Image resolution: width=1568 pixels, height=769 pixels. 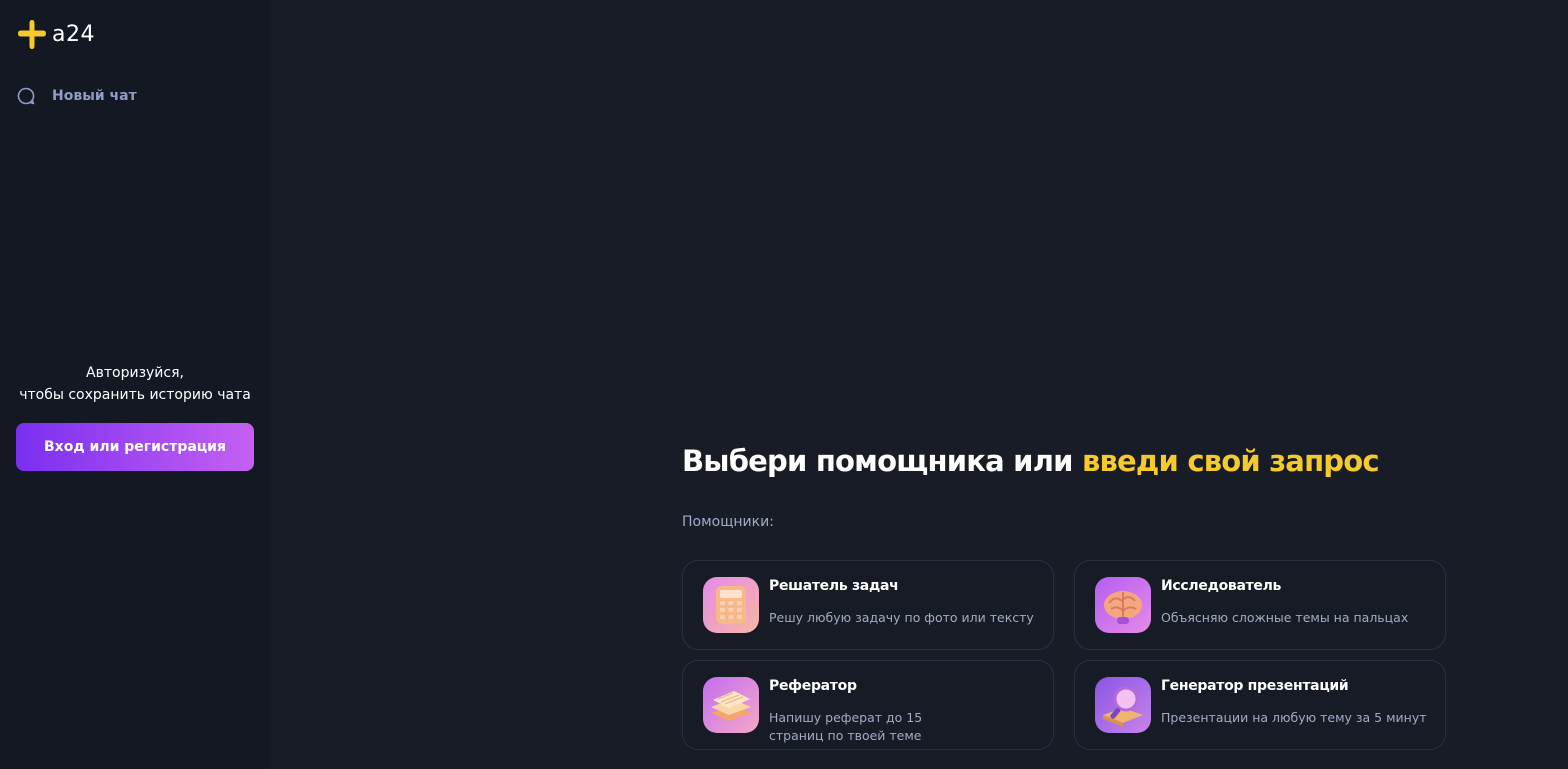 I want to click on login-button: Вход или регистрация, so click(x=135, y=447).